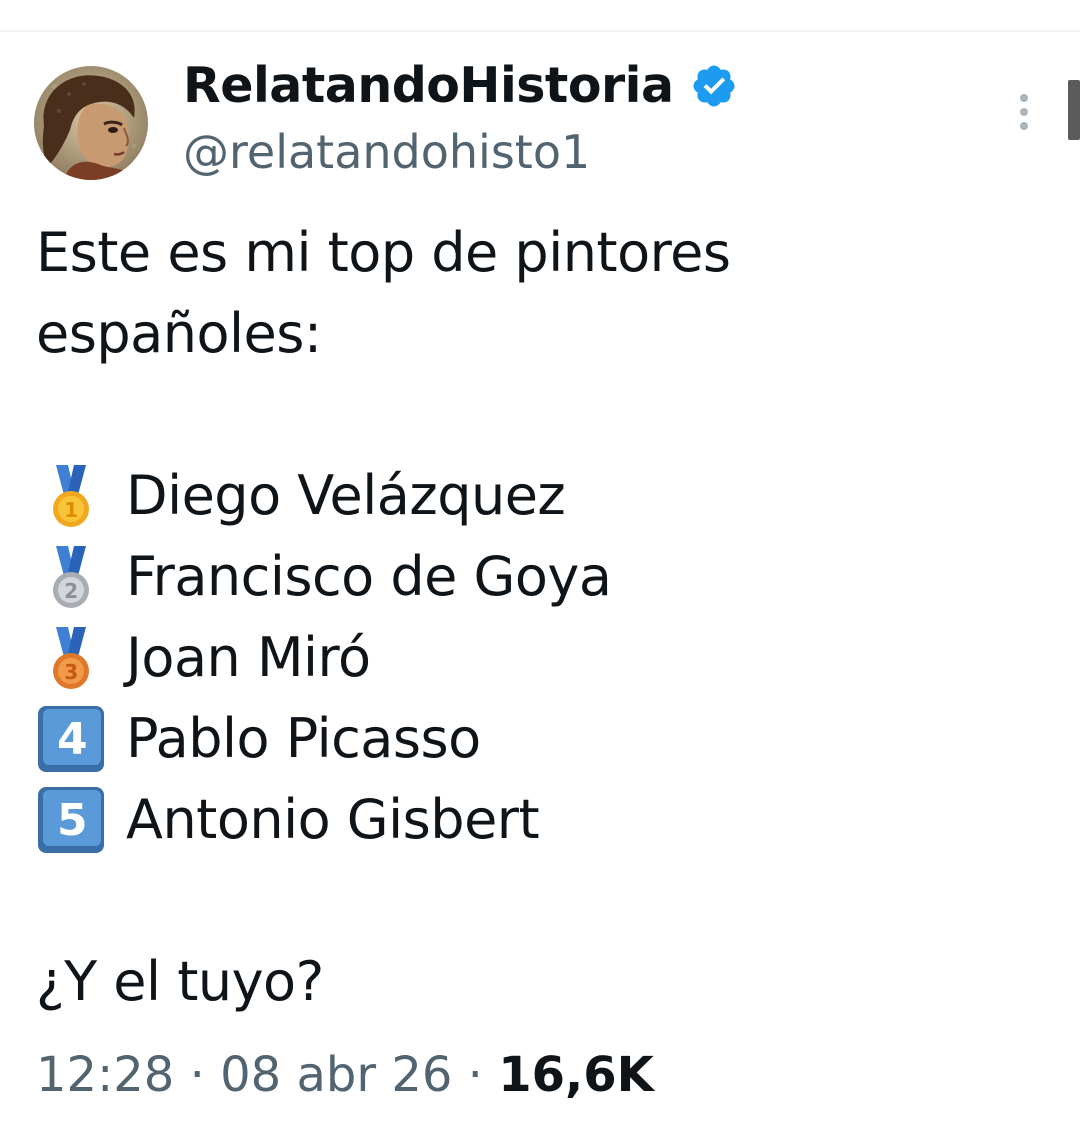 The width and height of the screenshot is (1080, 1124). I want to click on display-name: RelatandoHistoria, so click(460, 86).